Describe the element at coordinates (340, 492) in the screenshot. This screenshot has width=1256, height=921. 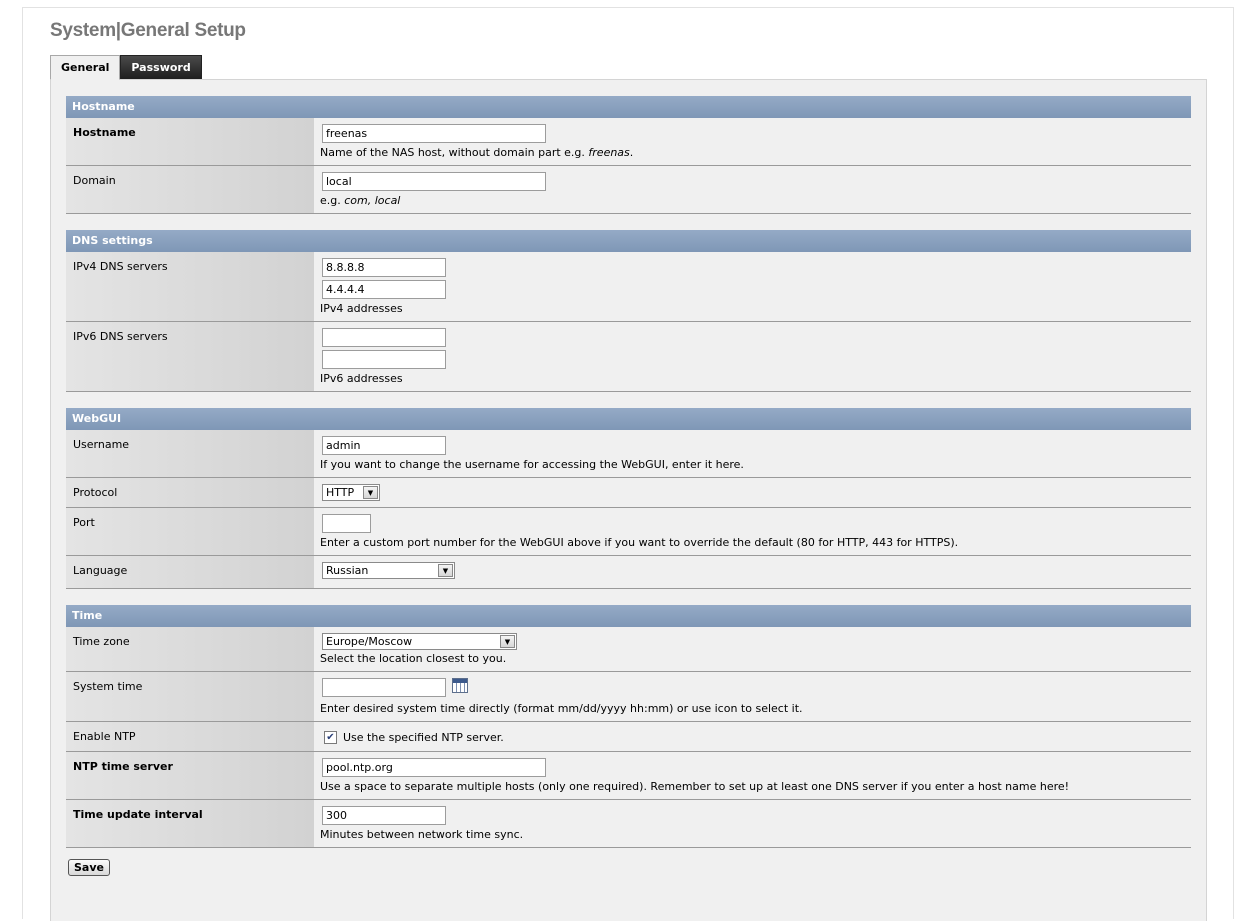
I see `protocol-selected-value: HTTP` at that location.